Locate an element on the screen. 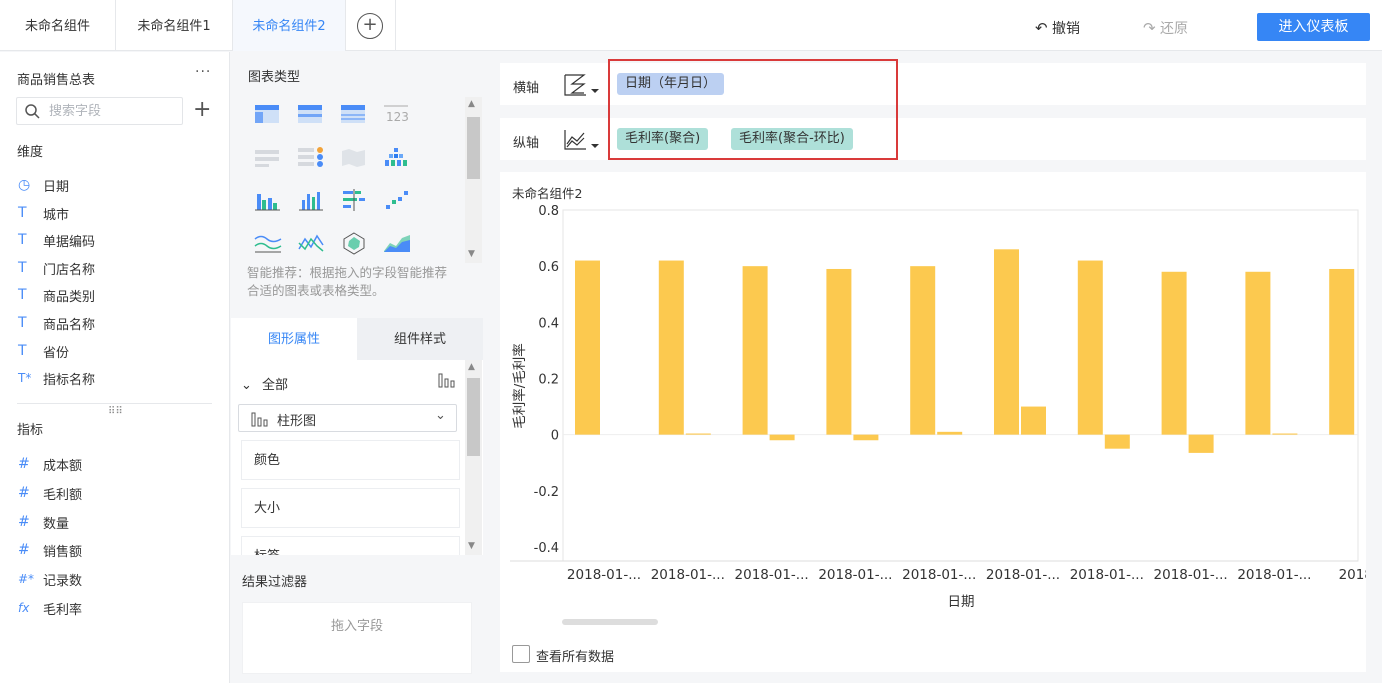 Image resolution: width=1382 pixels, height=683 pixels. undo-icon: ↶ is located at coordinates (1041, 28).